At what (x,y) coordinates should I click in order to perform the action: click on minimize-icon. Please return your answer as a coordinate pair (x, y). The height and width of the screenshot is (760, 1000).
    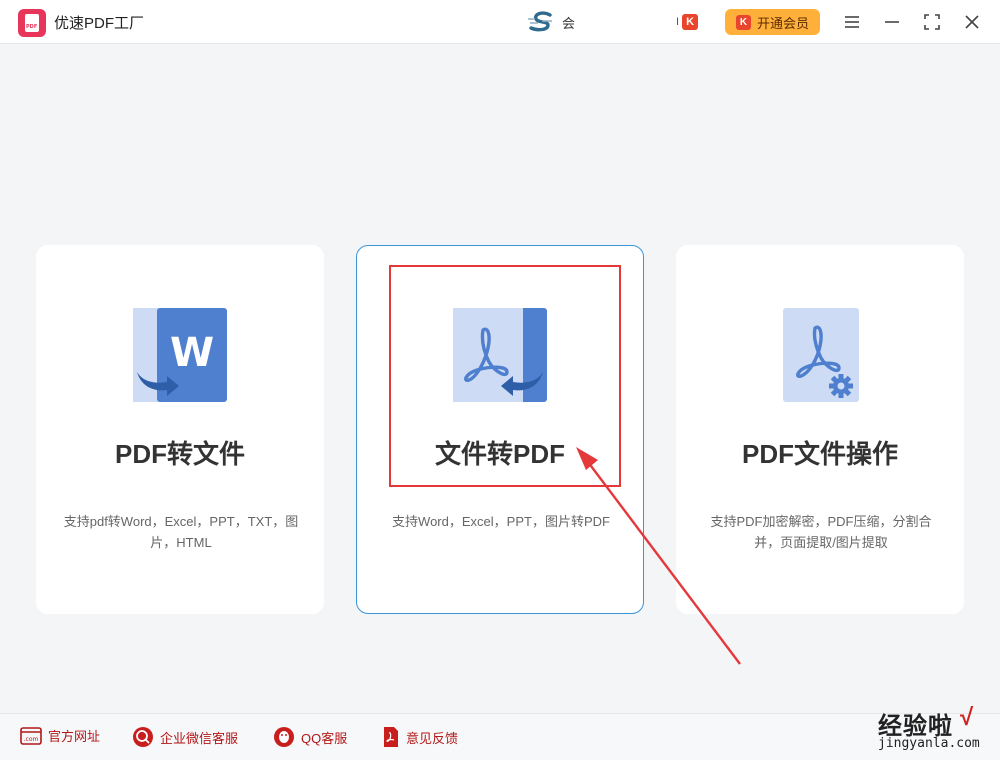
    Looking at the image, I should click on (892, 22).